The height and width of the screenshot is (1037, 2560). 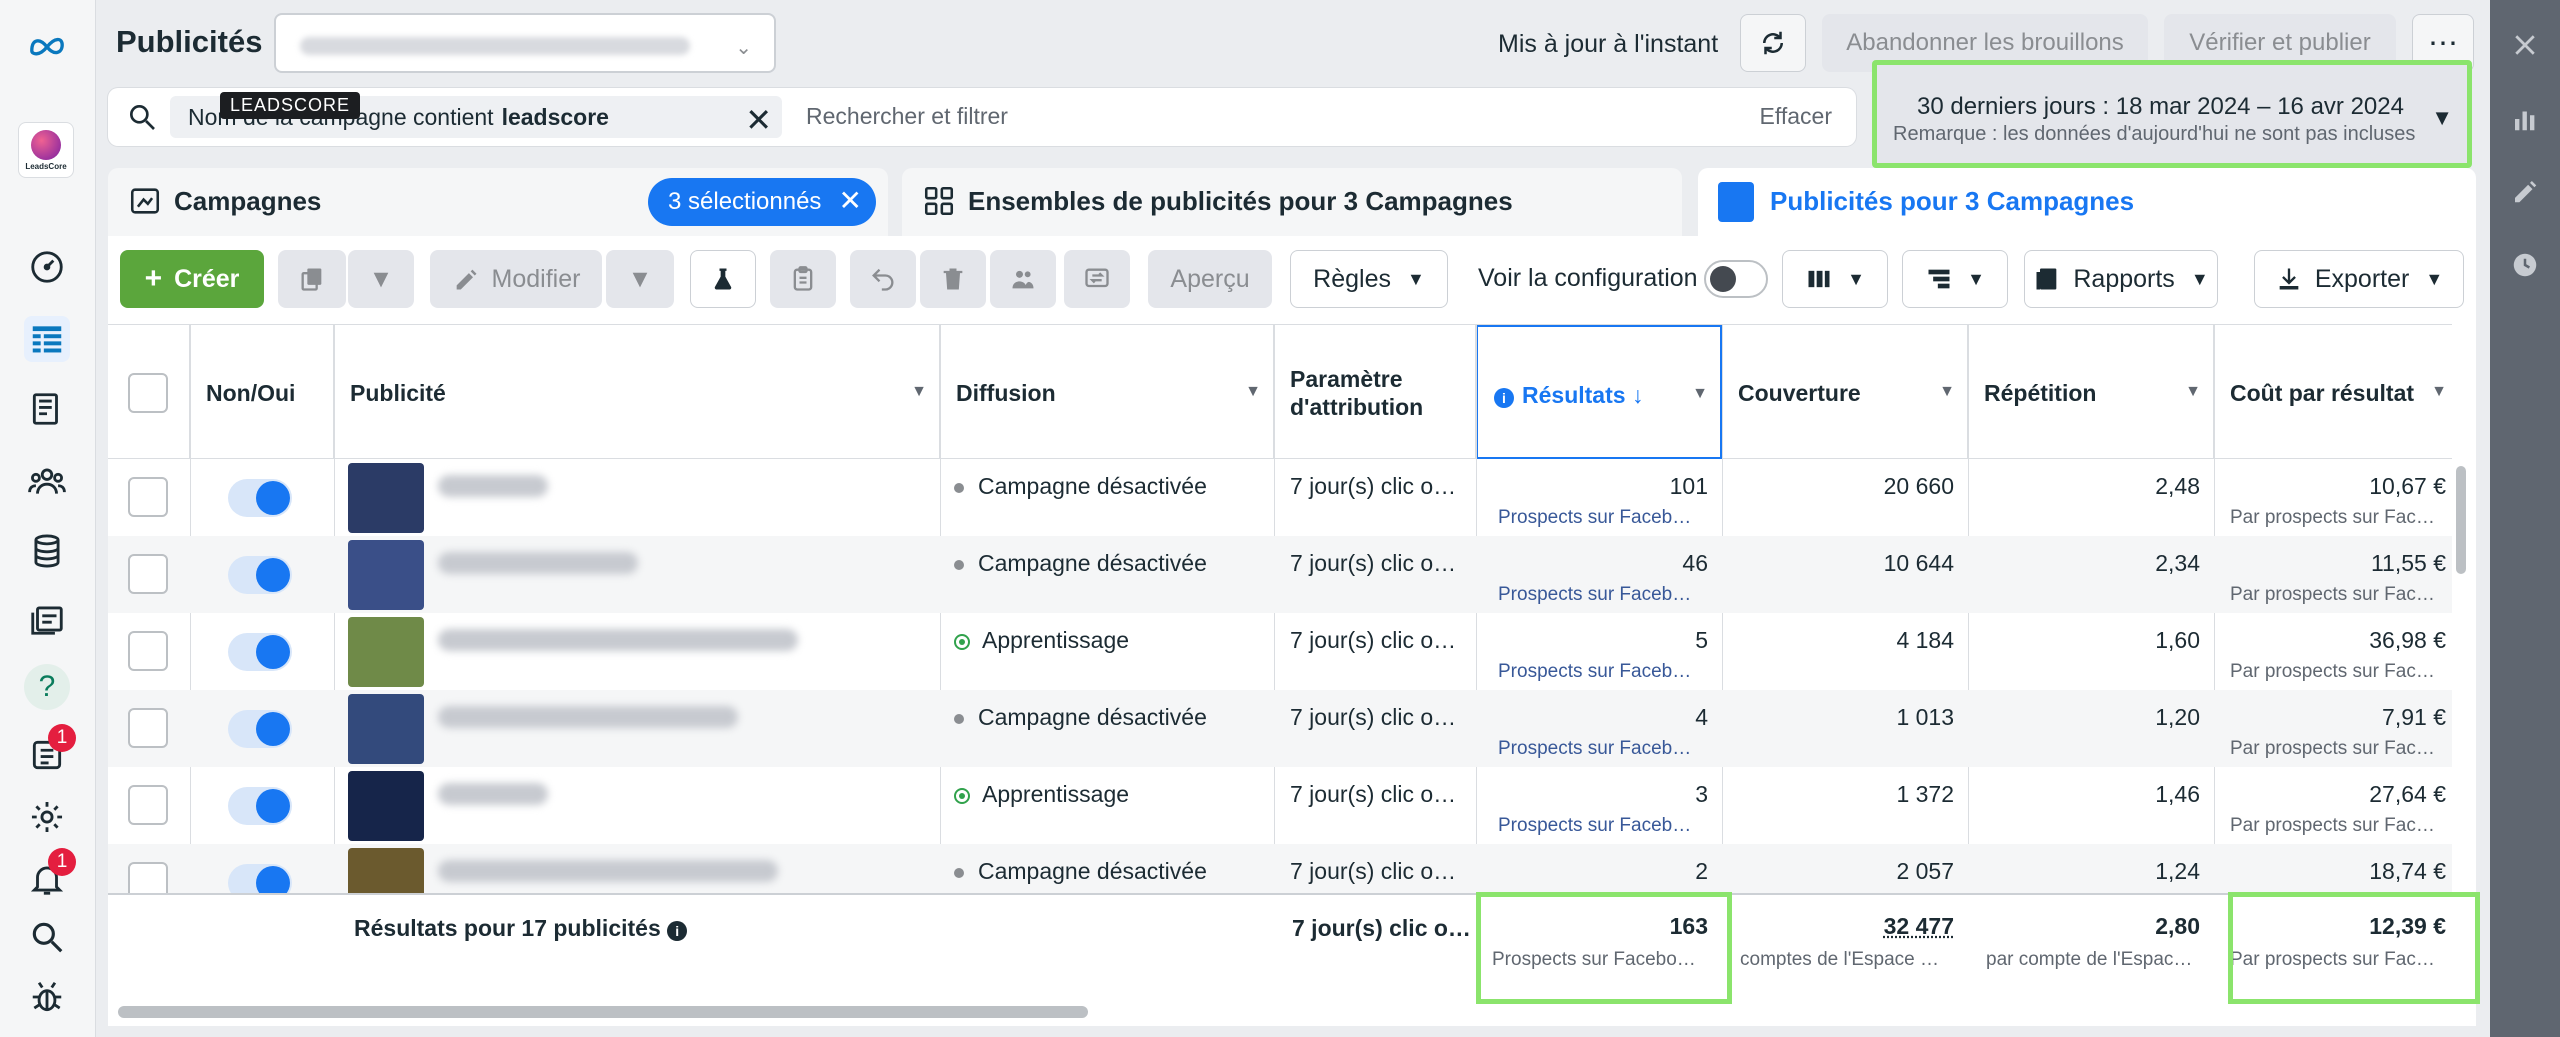 I want to click on bug-report-icon, so click(x=47, y=997).